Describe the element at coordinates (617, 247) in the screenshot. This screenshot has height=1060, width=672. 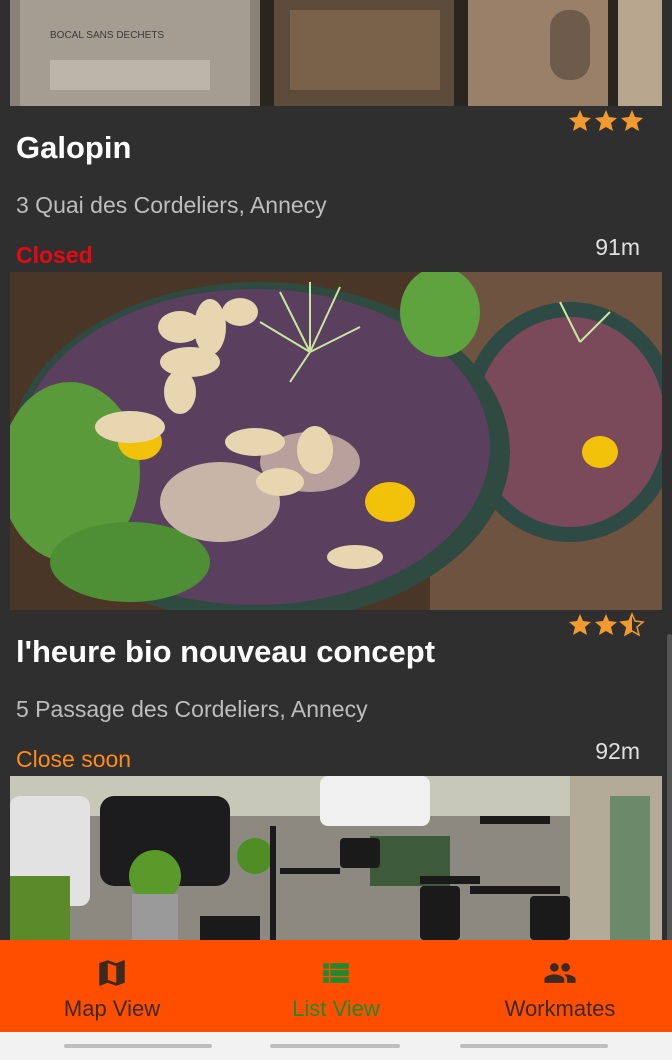
I see `distance-label: 91m` at that location.